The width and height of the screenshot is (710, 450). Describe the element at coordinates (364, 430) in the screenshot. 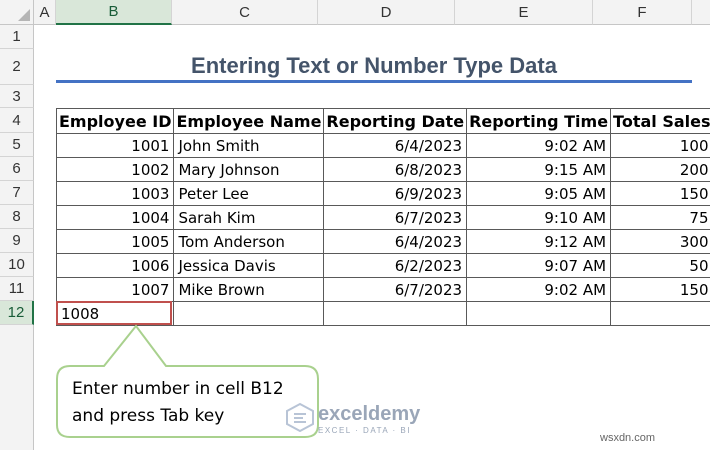

I see `watermark-tagline: EXCEL · DATA · BI` at that location.